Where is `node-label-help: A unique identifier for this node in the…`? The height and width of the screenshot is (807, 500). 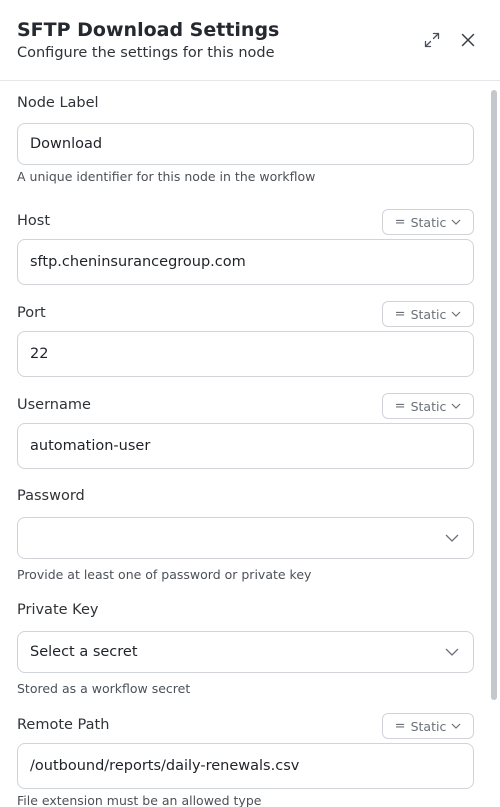 node-label-help: A unique identifier for this node in the… is located at coordinates (166, 176).